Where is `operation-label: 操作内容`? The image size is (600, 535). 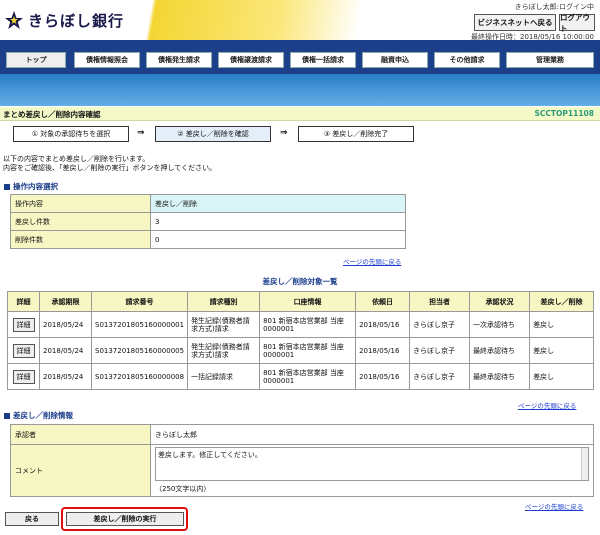
operation-label: 操作内容 is located at coordinates (80, 203).